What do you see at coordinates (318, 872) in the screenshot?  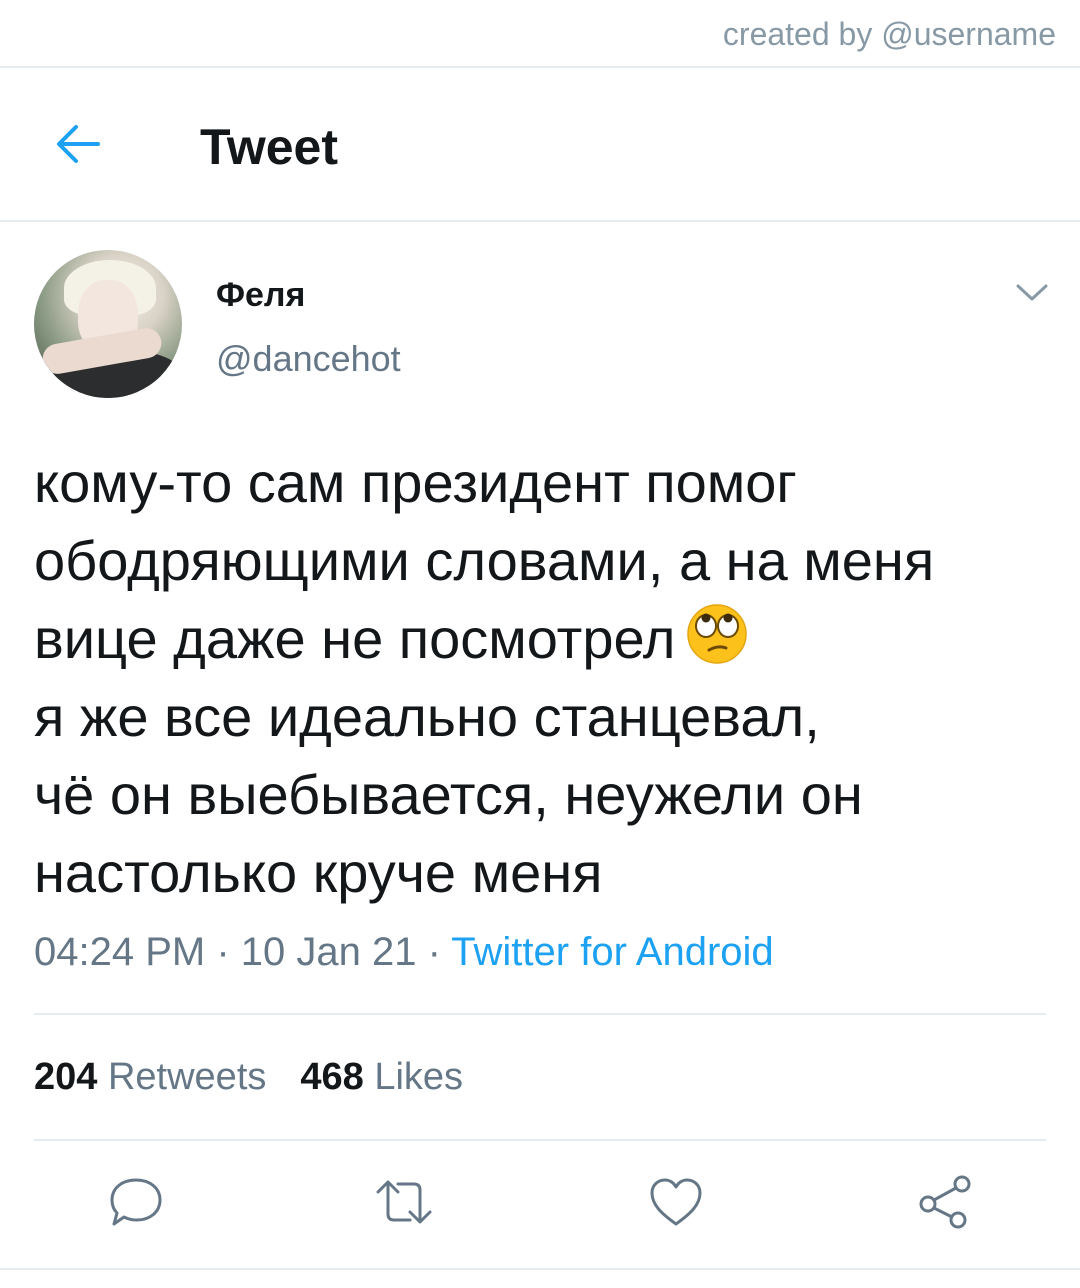 I see `tweet-line: настолько круче меня` at bounding box center [318, 872].